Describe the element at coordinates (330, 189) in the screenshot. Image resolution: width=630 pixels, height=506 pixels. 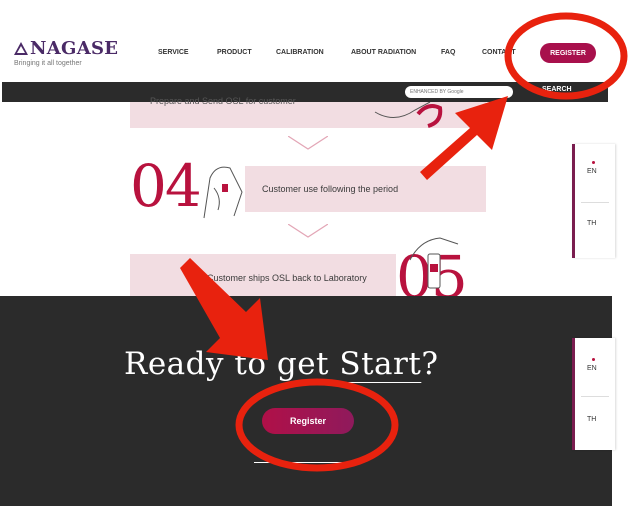
I see `step-4-text: Customer use following the period` at that location.